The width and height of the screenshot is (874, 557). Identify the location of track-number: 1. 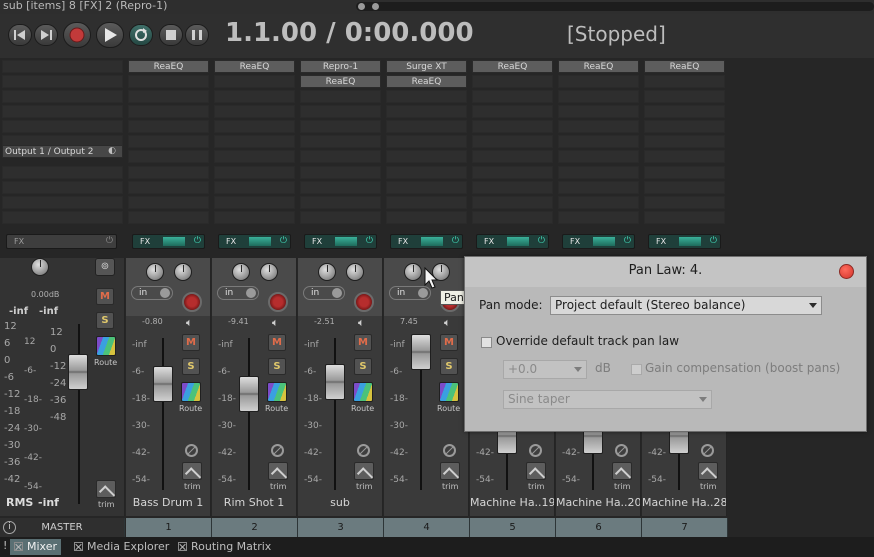
(169, 527).